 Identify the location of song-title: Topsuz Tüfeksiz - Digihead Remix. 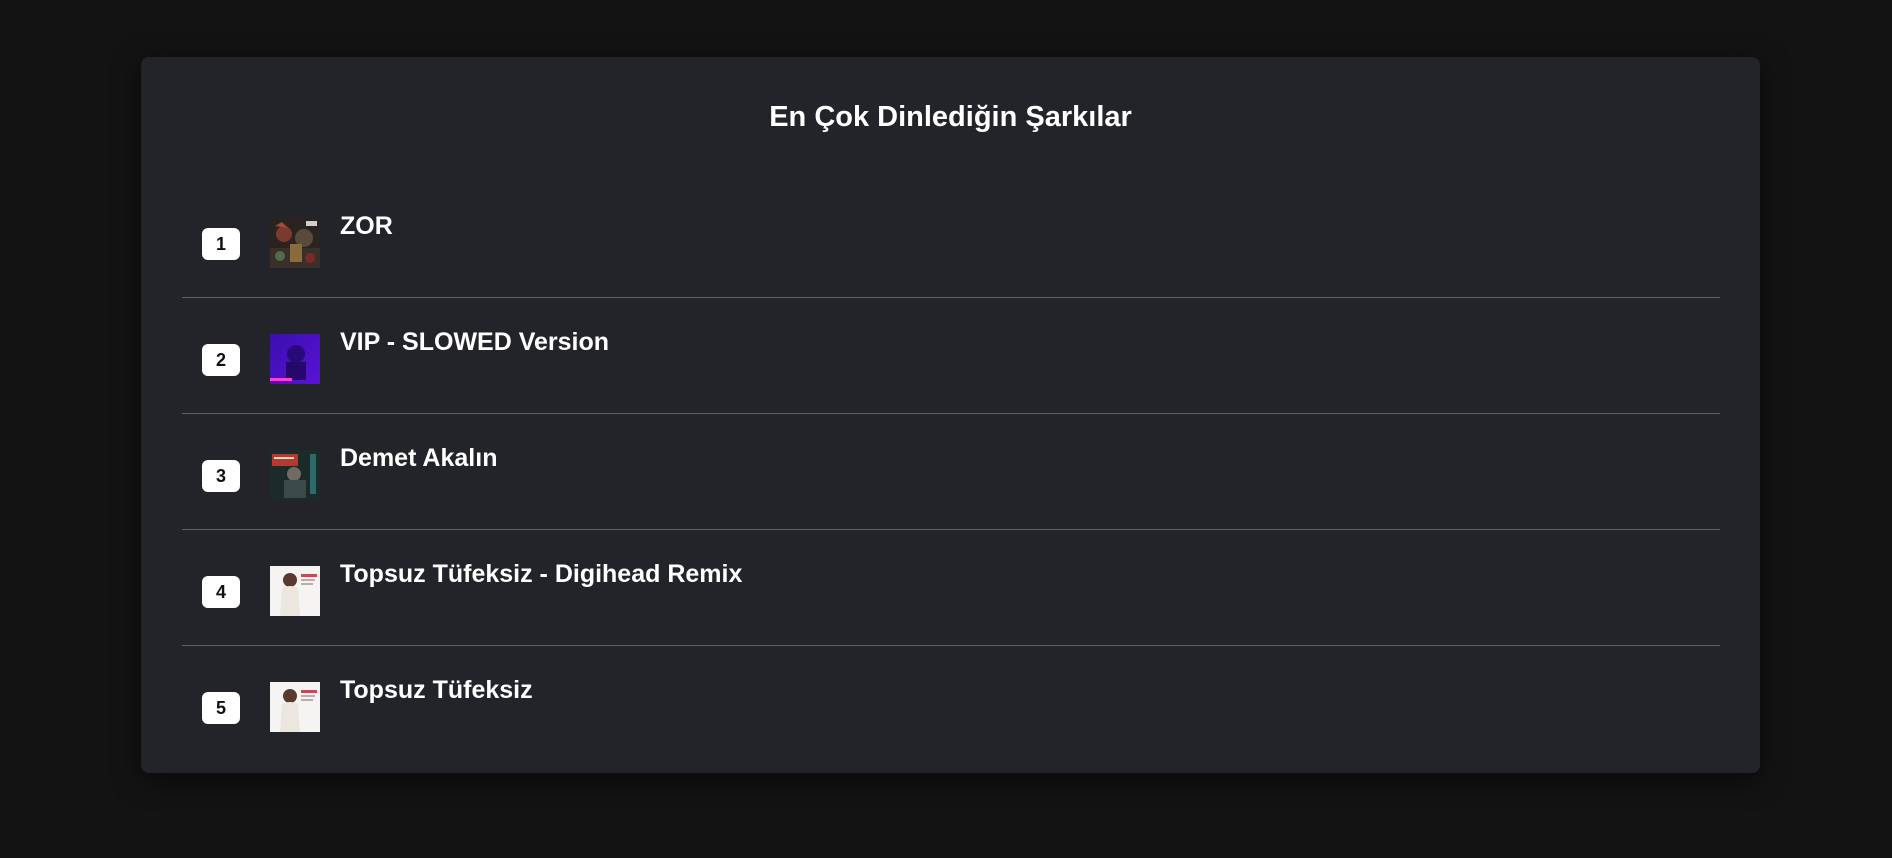
(541, 574).